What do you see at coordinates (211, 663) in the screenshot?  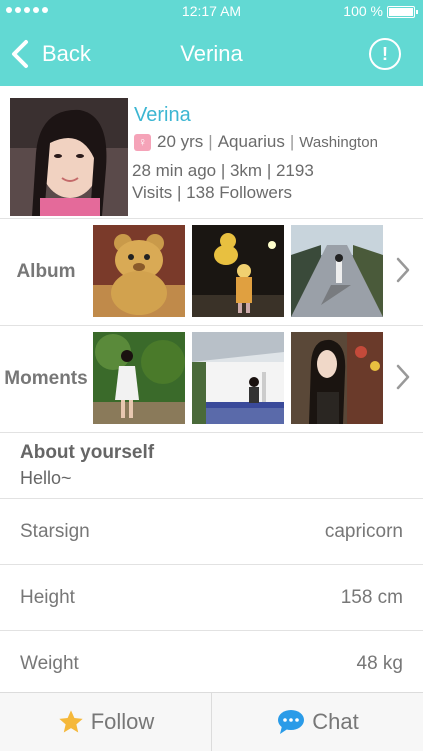 I see `detail-row-weight: Weight 48 kg` at bounding box center [211, 663].